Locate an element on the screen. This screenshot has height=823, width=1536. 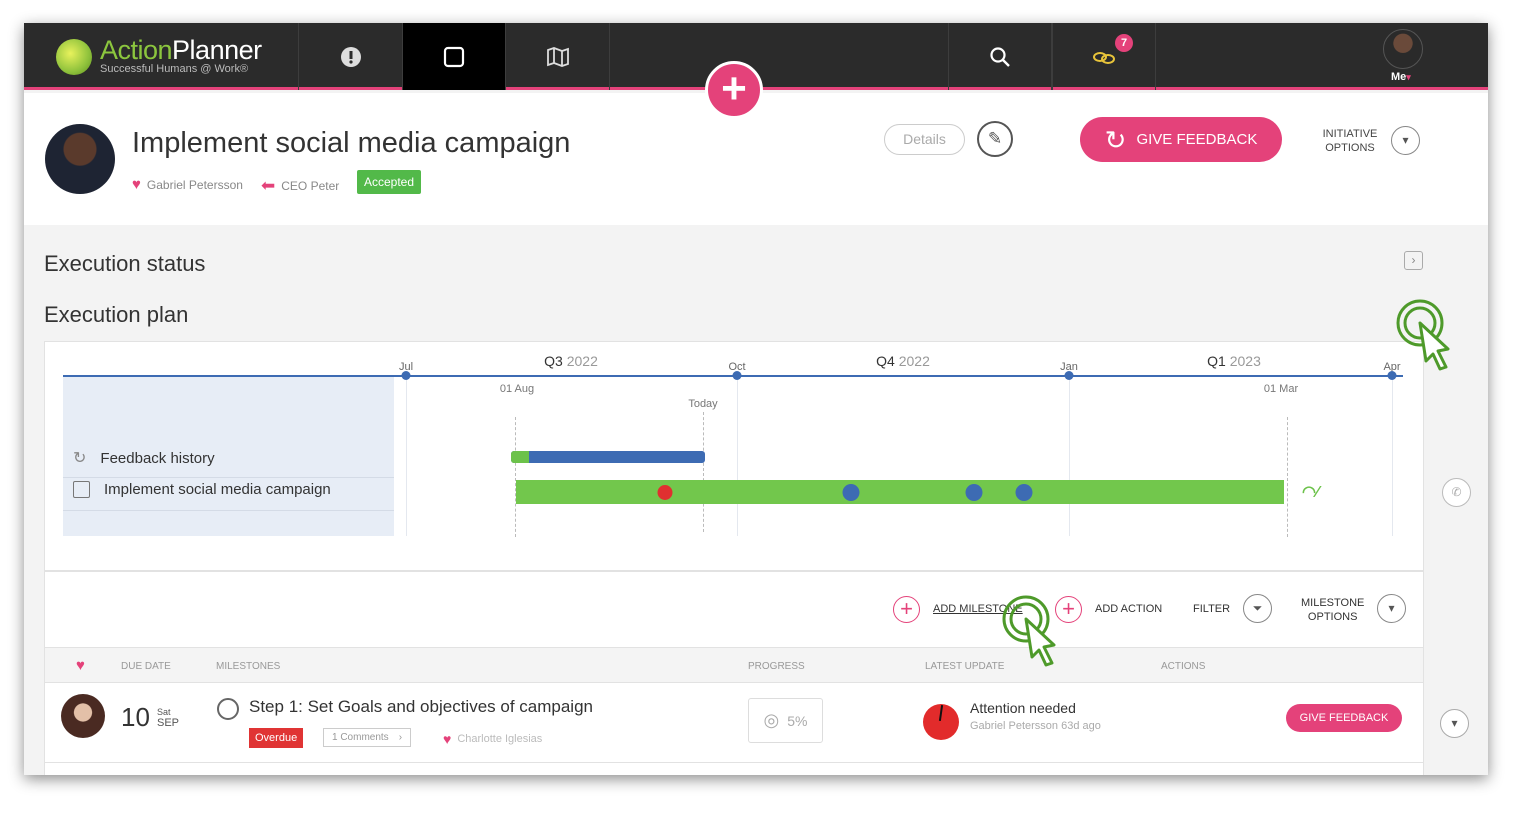
row-divider is located at coordinates (228, 510).